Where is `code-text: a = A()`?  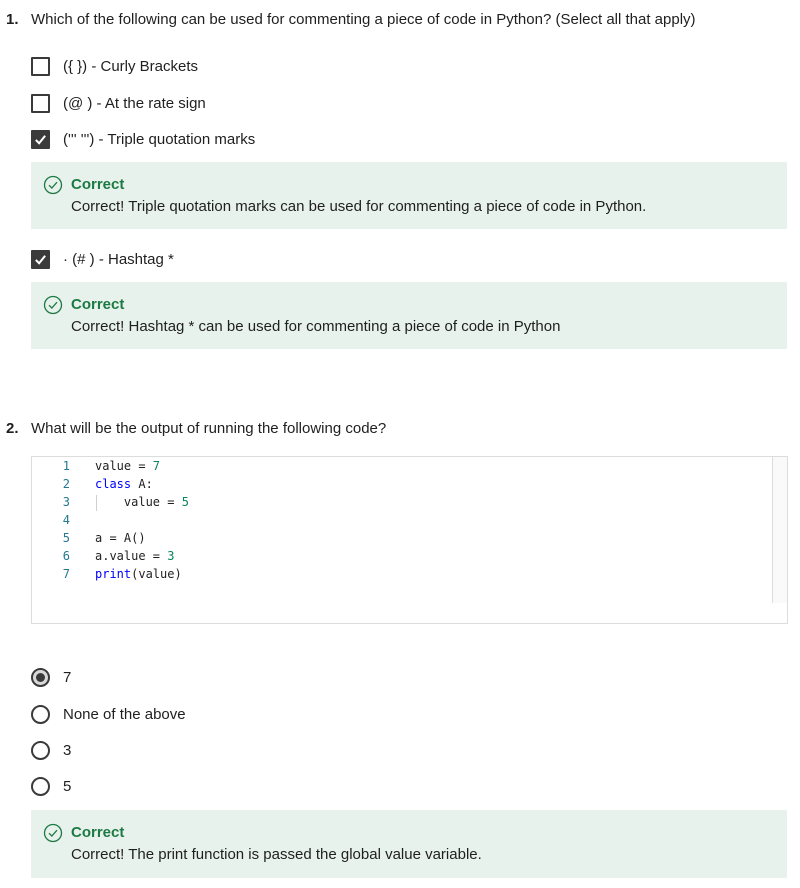
code-text: a = A() is located at coordinates (120, 538).